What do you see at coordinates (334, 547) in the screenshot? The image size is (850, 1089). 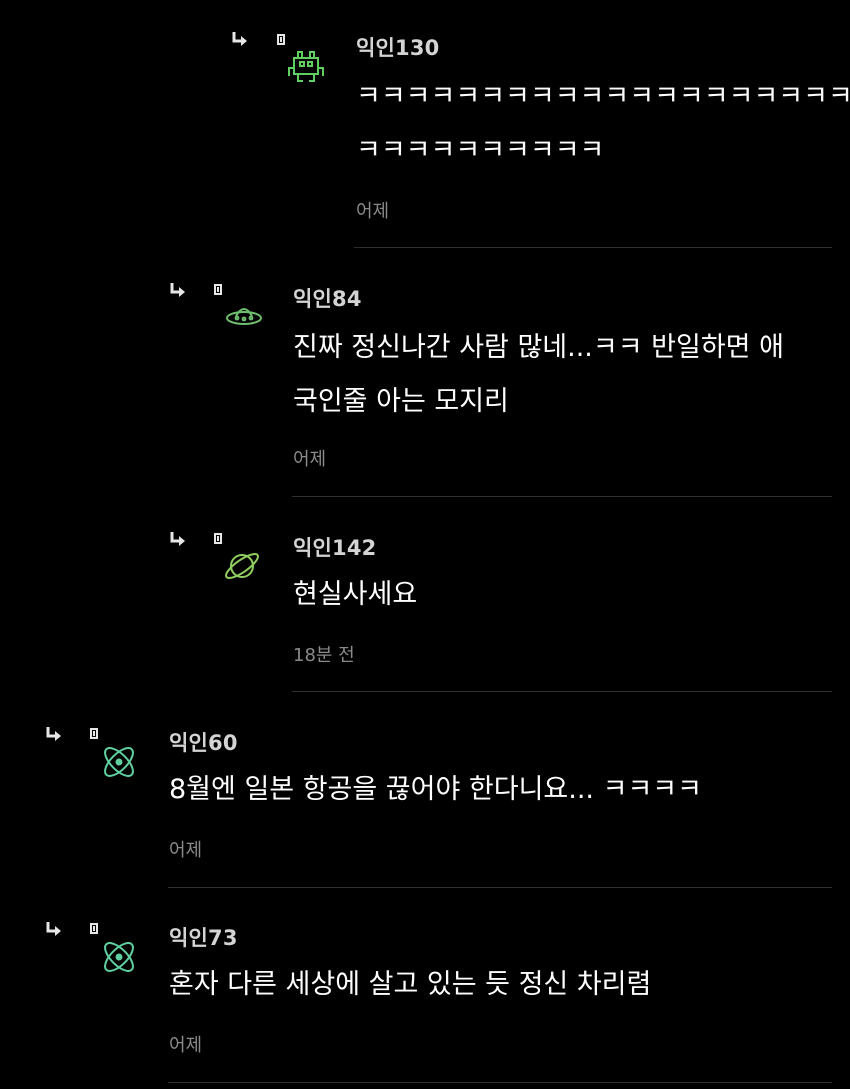 I see `comment-nickname: 익인142` at bounding box center [334, 547].